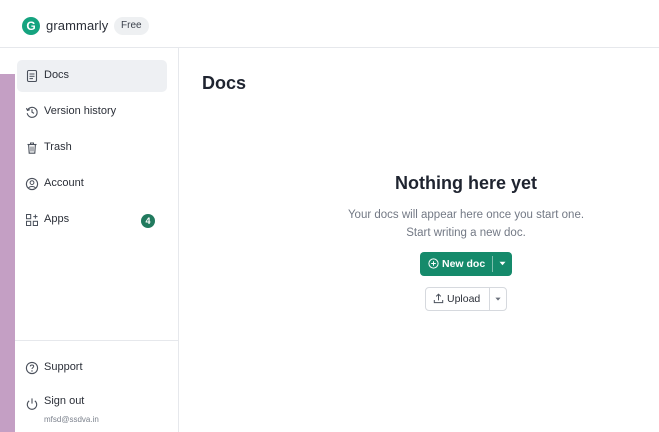 The height and width of the screenshot is (432, 659). What do you see at coordinates (64, 401) in the screenshot?
I see `sidebar-item-label: Sign out` at bounding box center [64, 401].